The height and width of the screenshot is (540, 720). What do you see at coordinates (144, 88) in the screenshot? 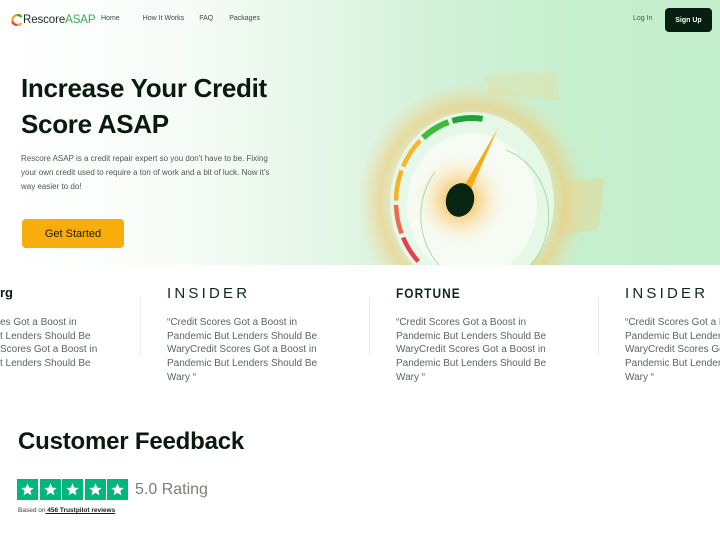
I see `hero-title-line-1: Increase Your Credit` at bounding box center [144, 88].